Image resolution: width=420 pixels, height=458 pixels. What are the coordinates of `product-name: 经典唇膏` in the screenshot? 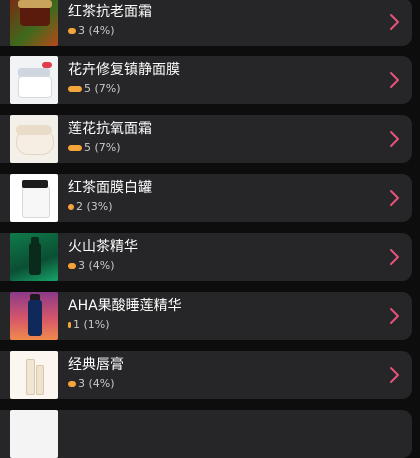 It's located at (96, 365).